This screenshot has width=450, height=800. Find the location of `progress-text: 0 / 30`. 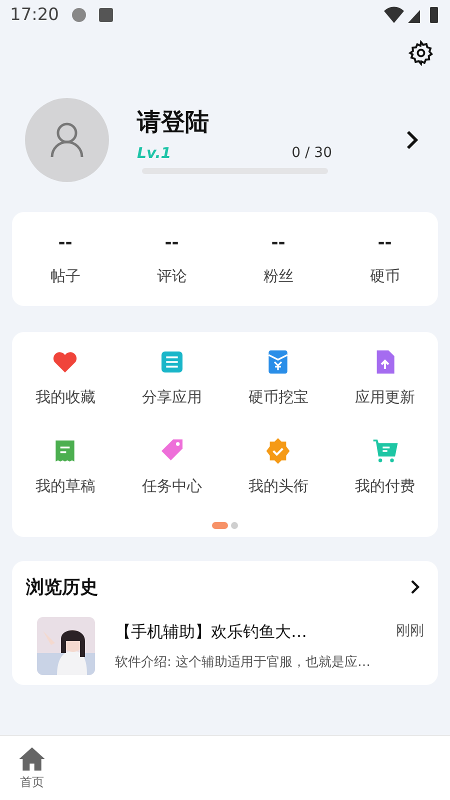

progress-text: 0 / 30 is located at coordinates (312, 153).